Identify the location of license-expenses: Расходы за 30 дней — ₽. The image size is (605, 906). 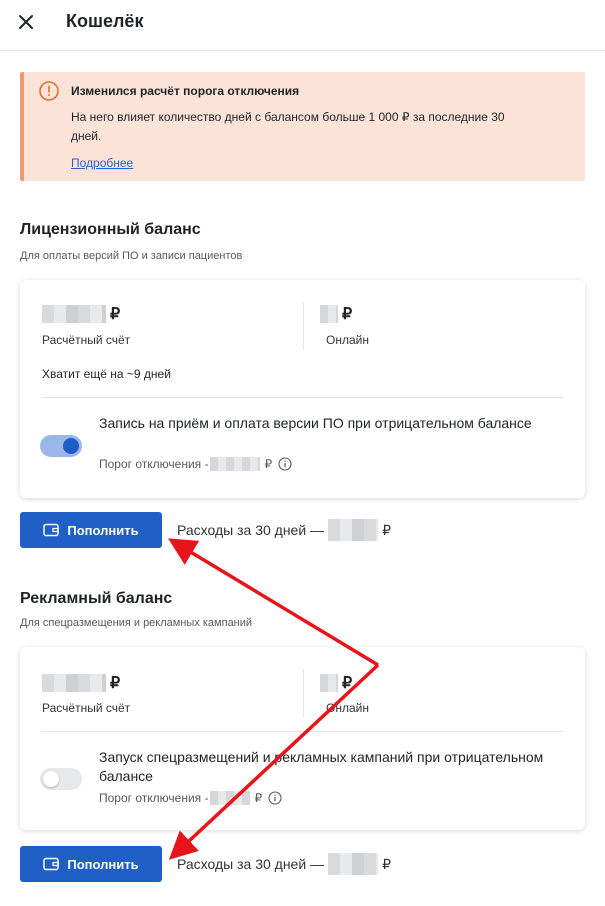
(284, 530).